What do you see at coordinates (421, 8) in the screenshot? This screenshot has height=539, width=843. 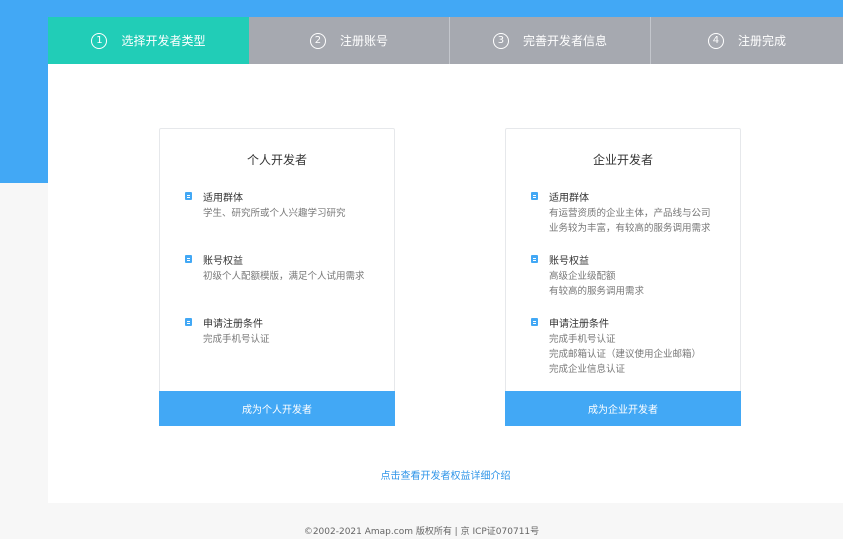 I see `top-banner` at bounding box center [421, 8].